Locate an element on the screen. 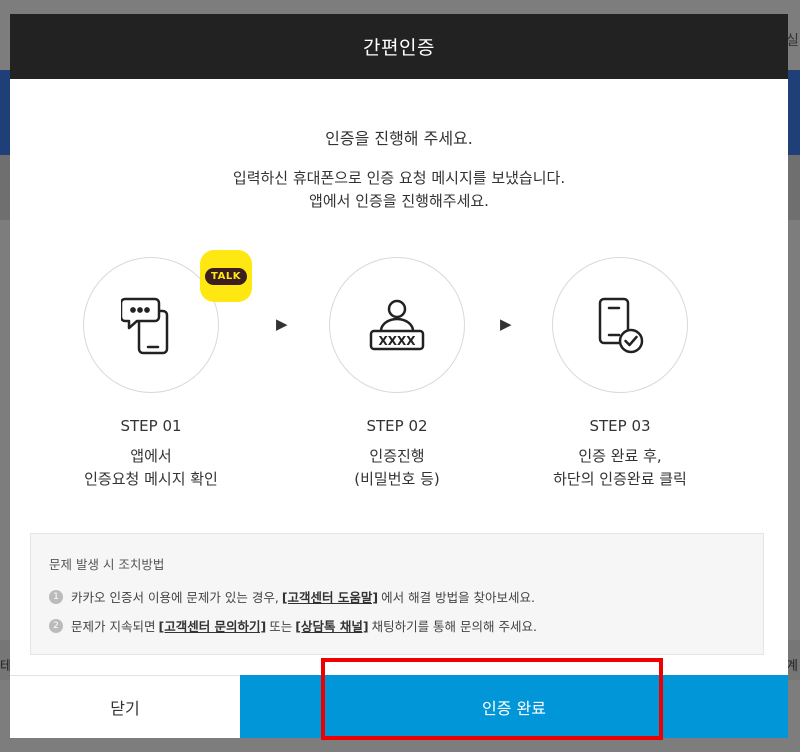 The image size is (800, 752). step-circle is located at coordinates (620, 325).